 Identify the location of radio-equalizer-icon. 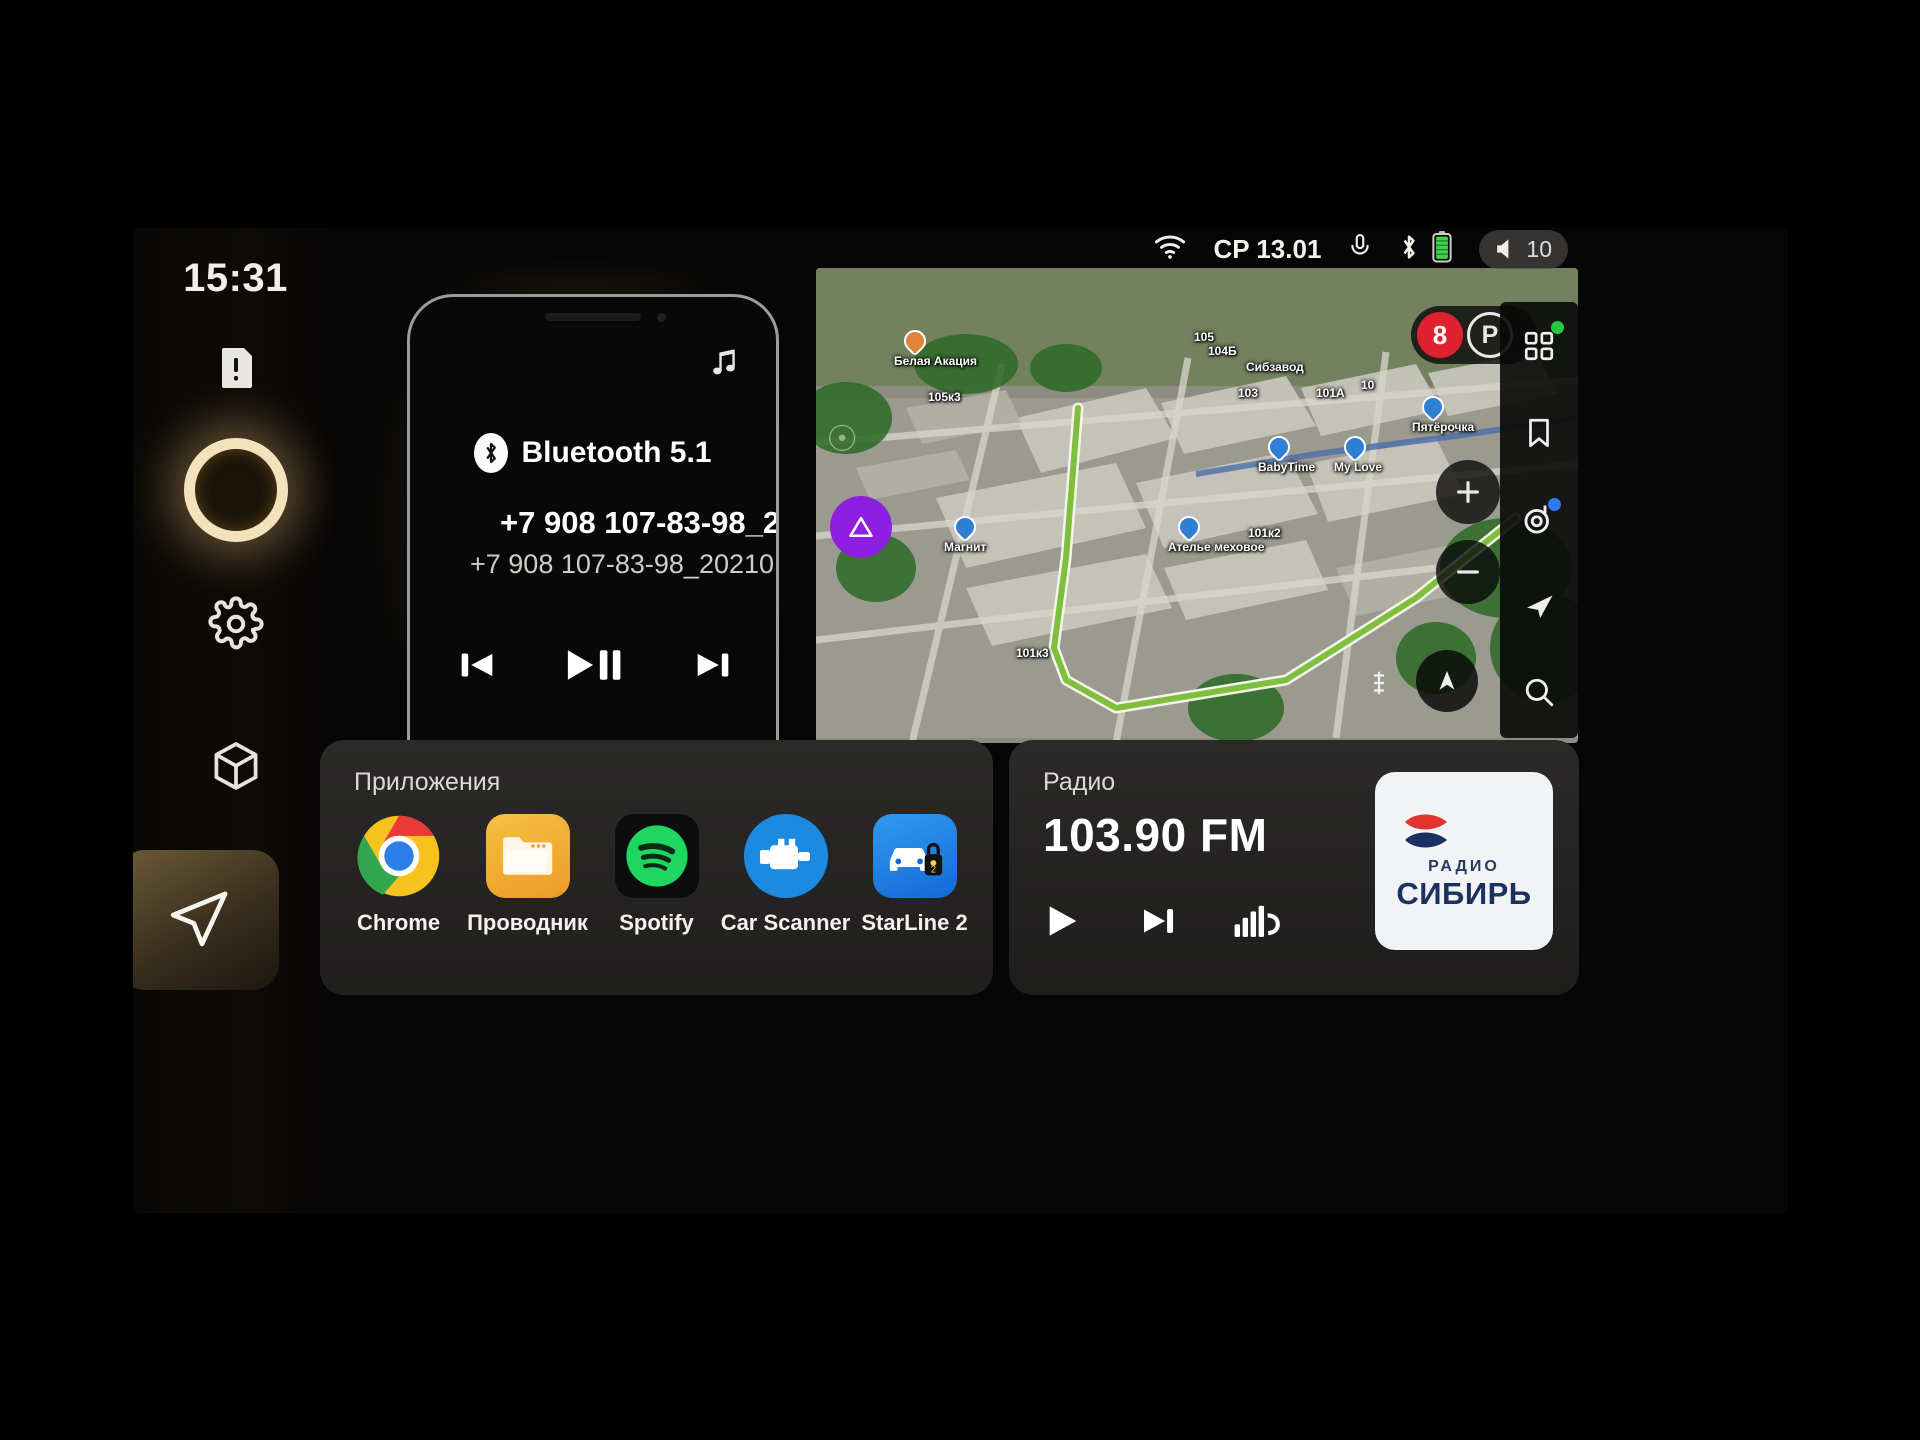
(1257, 923).